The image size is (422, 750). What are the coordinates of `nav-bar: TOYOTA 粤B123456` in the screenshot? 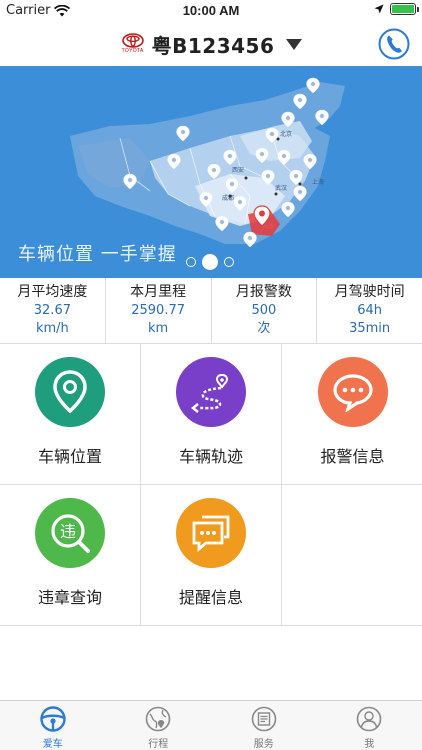 It's located at (211, 44).